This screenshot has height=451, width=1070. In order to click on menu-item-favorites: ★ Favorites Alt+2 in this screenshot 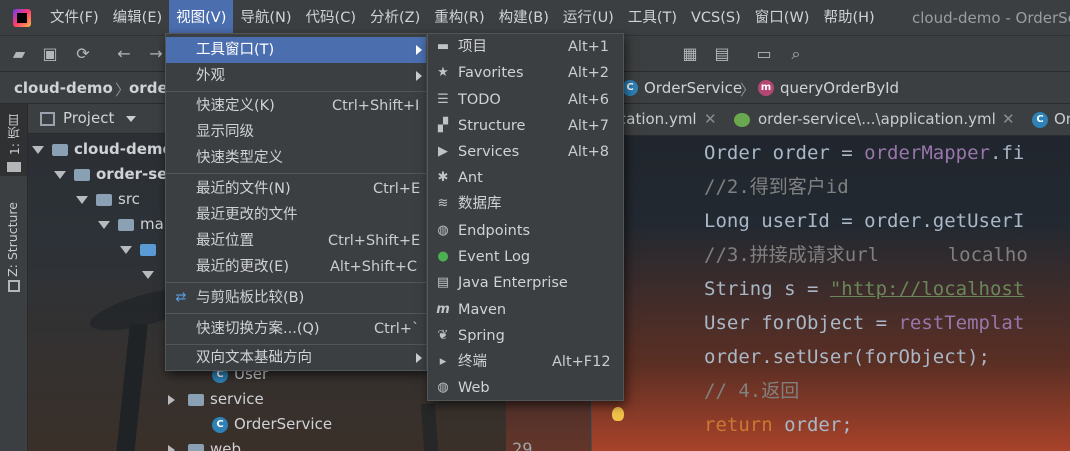, I will do `click(525, 73)`.